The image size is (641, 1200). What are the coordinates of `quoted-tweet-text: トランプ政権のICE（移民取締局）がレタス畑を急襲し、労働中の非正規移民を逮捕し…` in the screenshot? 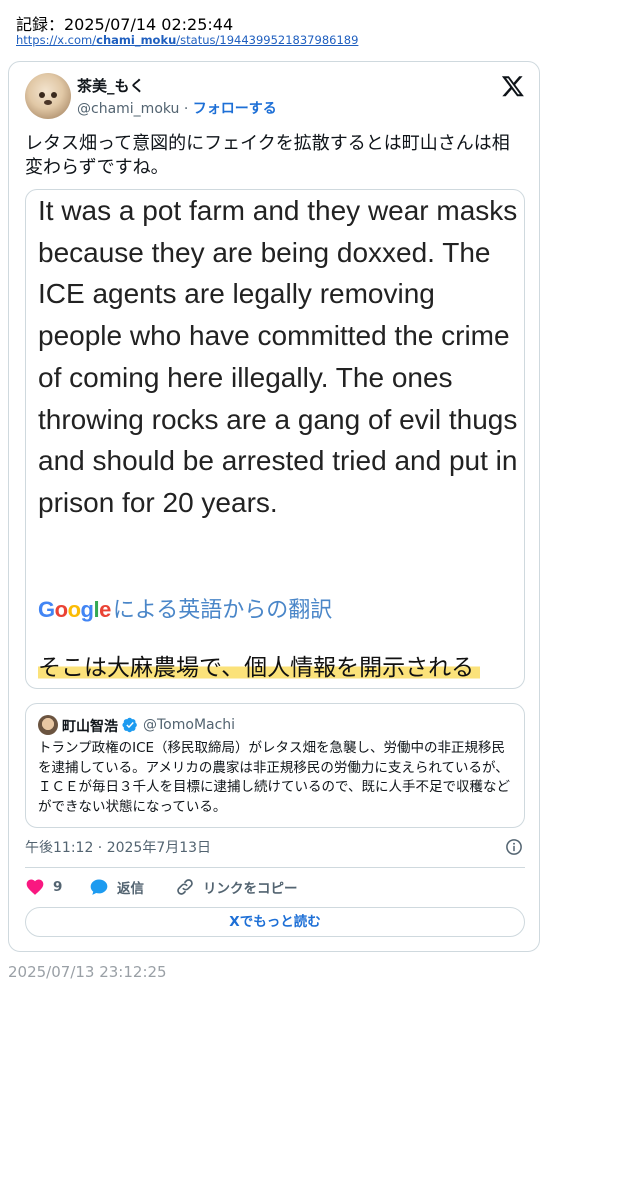 It's located at (274, 777).